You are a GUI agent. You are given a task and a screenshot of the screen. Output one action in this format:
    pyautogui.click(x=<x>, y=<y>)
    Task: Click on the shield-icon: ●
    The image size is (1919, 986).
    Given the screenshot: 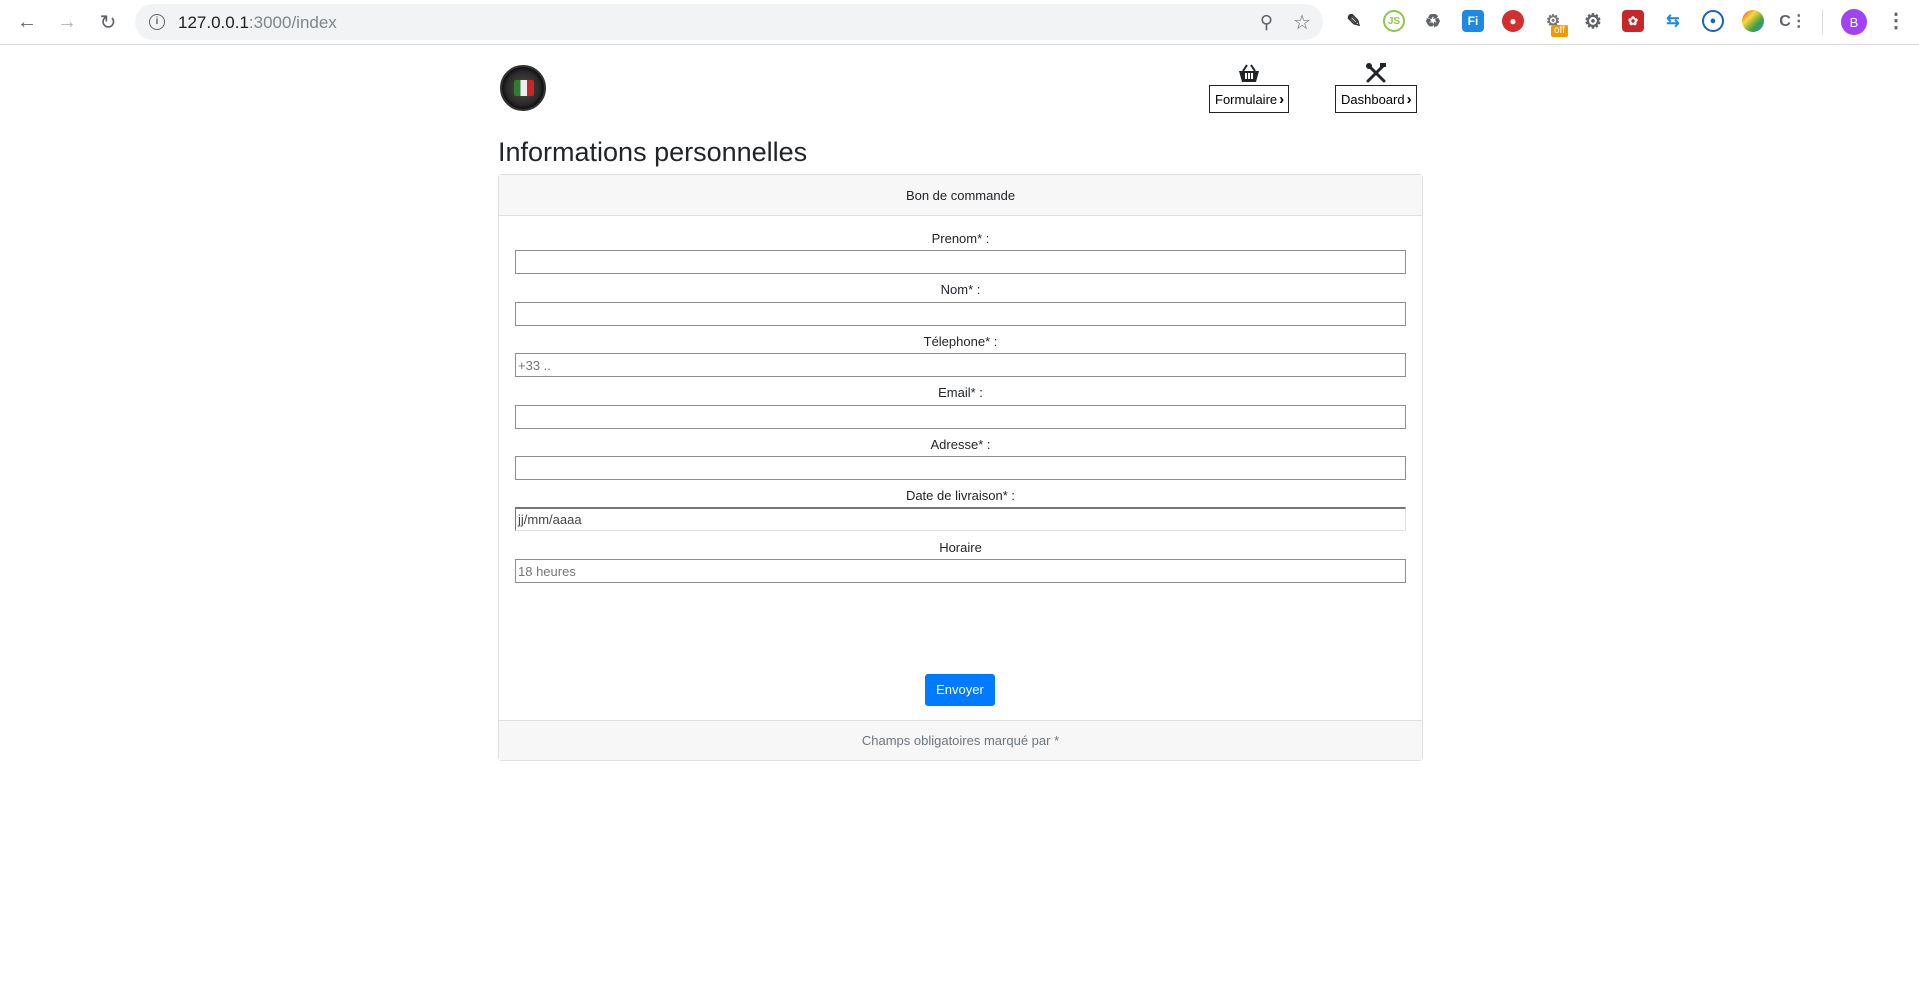 What is the action you would take?
    pyautogui.click(x=1513, y=21)
    